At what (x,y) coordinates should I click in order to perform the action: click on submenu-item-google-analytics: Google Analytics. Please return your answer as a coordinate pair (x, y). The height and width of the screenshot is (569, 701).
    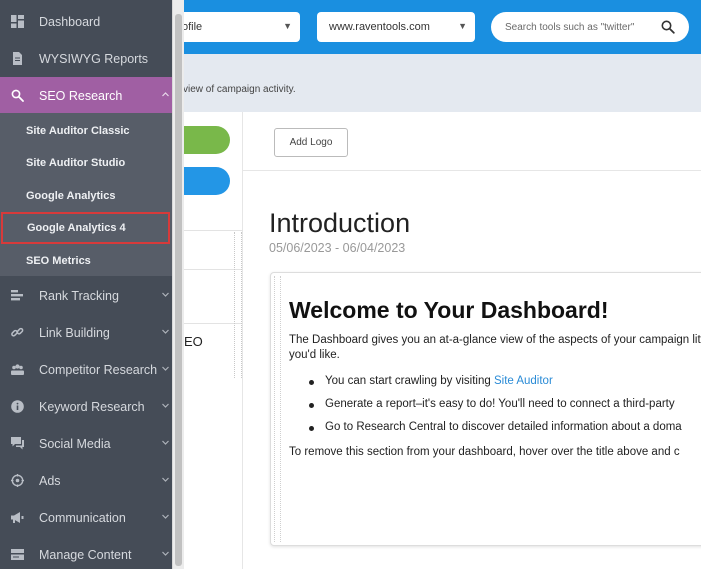
    Looking at the image, I should click on (86, 196).